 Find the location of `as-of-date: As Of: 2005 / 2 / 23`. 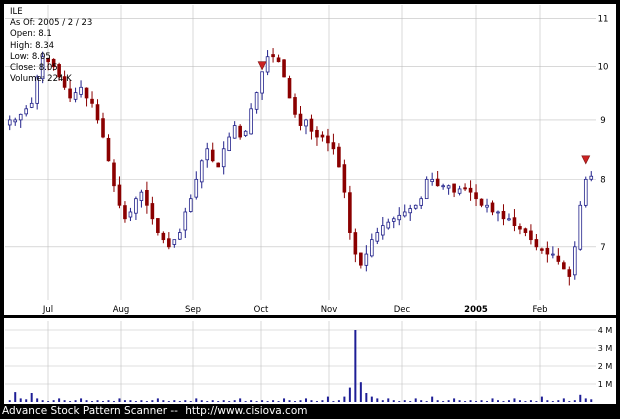

as-of-date: As Of: 2005 / 2 / 23 is located at coordinates (51, 23).